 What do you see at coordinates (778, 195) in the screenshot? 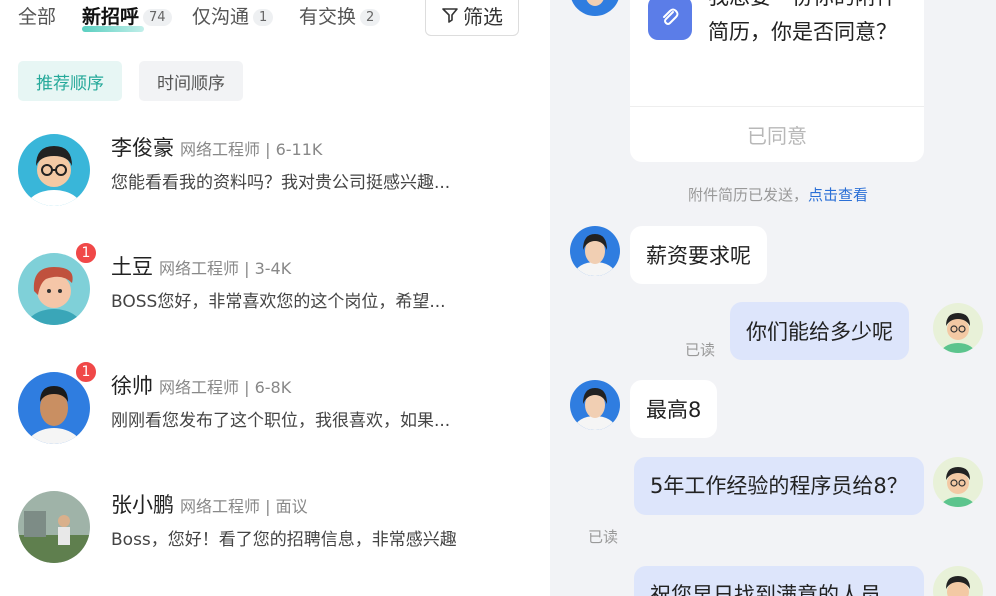
I see `system-notice: 附件简历已发送，点击查看` at bounding box center [778, 195].